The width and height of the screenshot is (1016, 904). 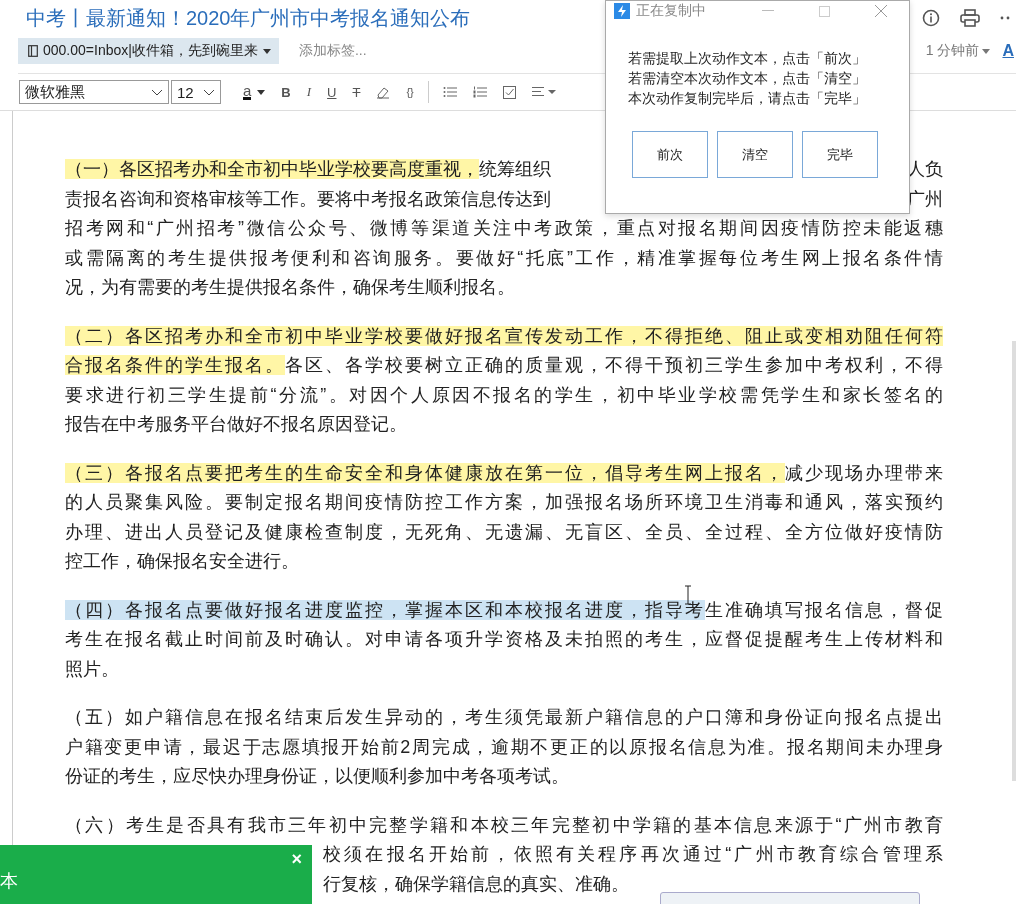 I want to click on checklist-icon, so click(x=509, y=92).